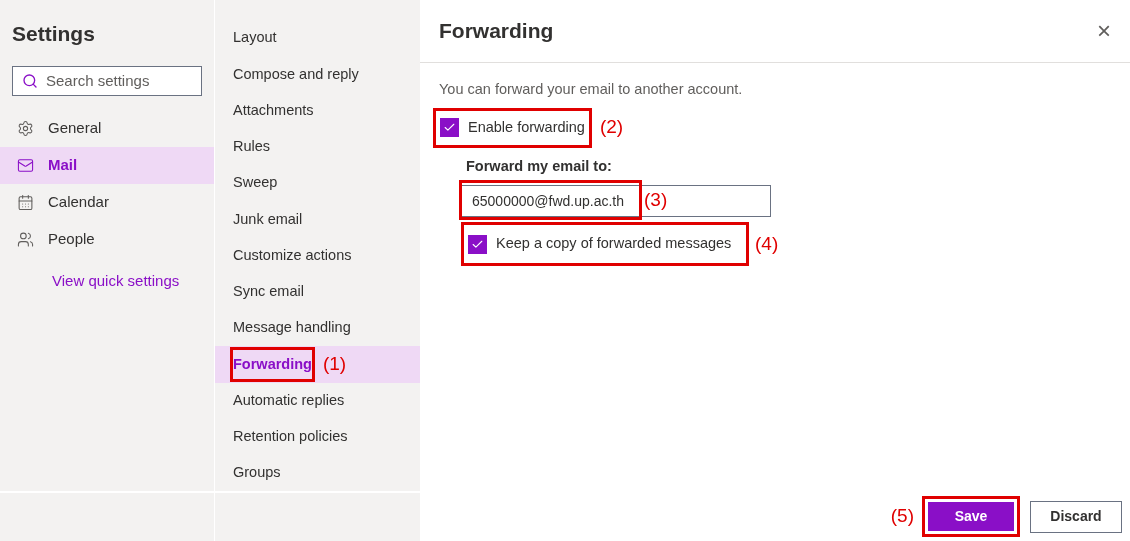 Image resolution: width=1130 pixels, height=541 pixels. What do you see at coordinates (526, 127) in the screenshot?
I see `checkbox-label: Enable forwarding` at bounding box center [526, 127].